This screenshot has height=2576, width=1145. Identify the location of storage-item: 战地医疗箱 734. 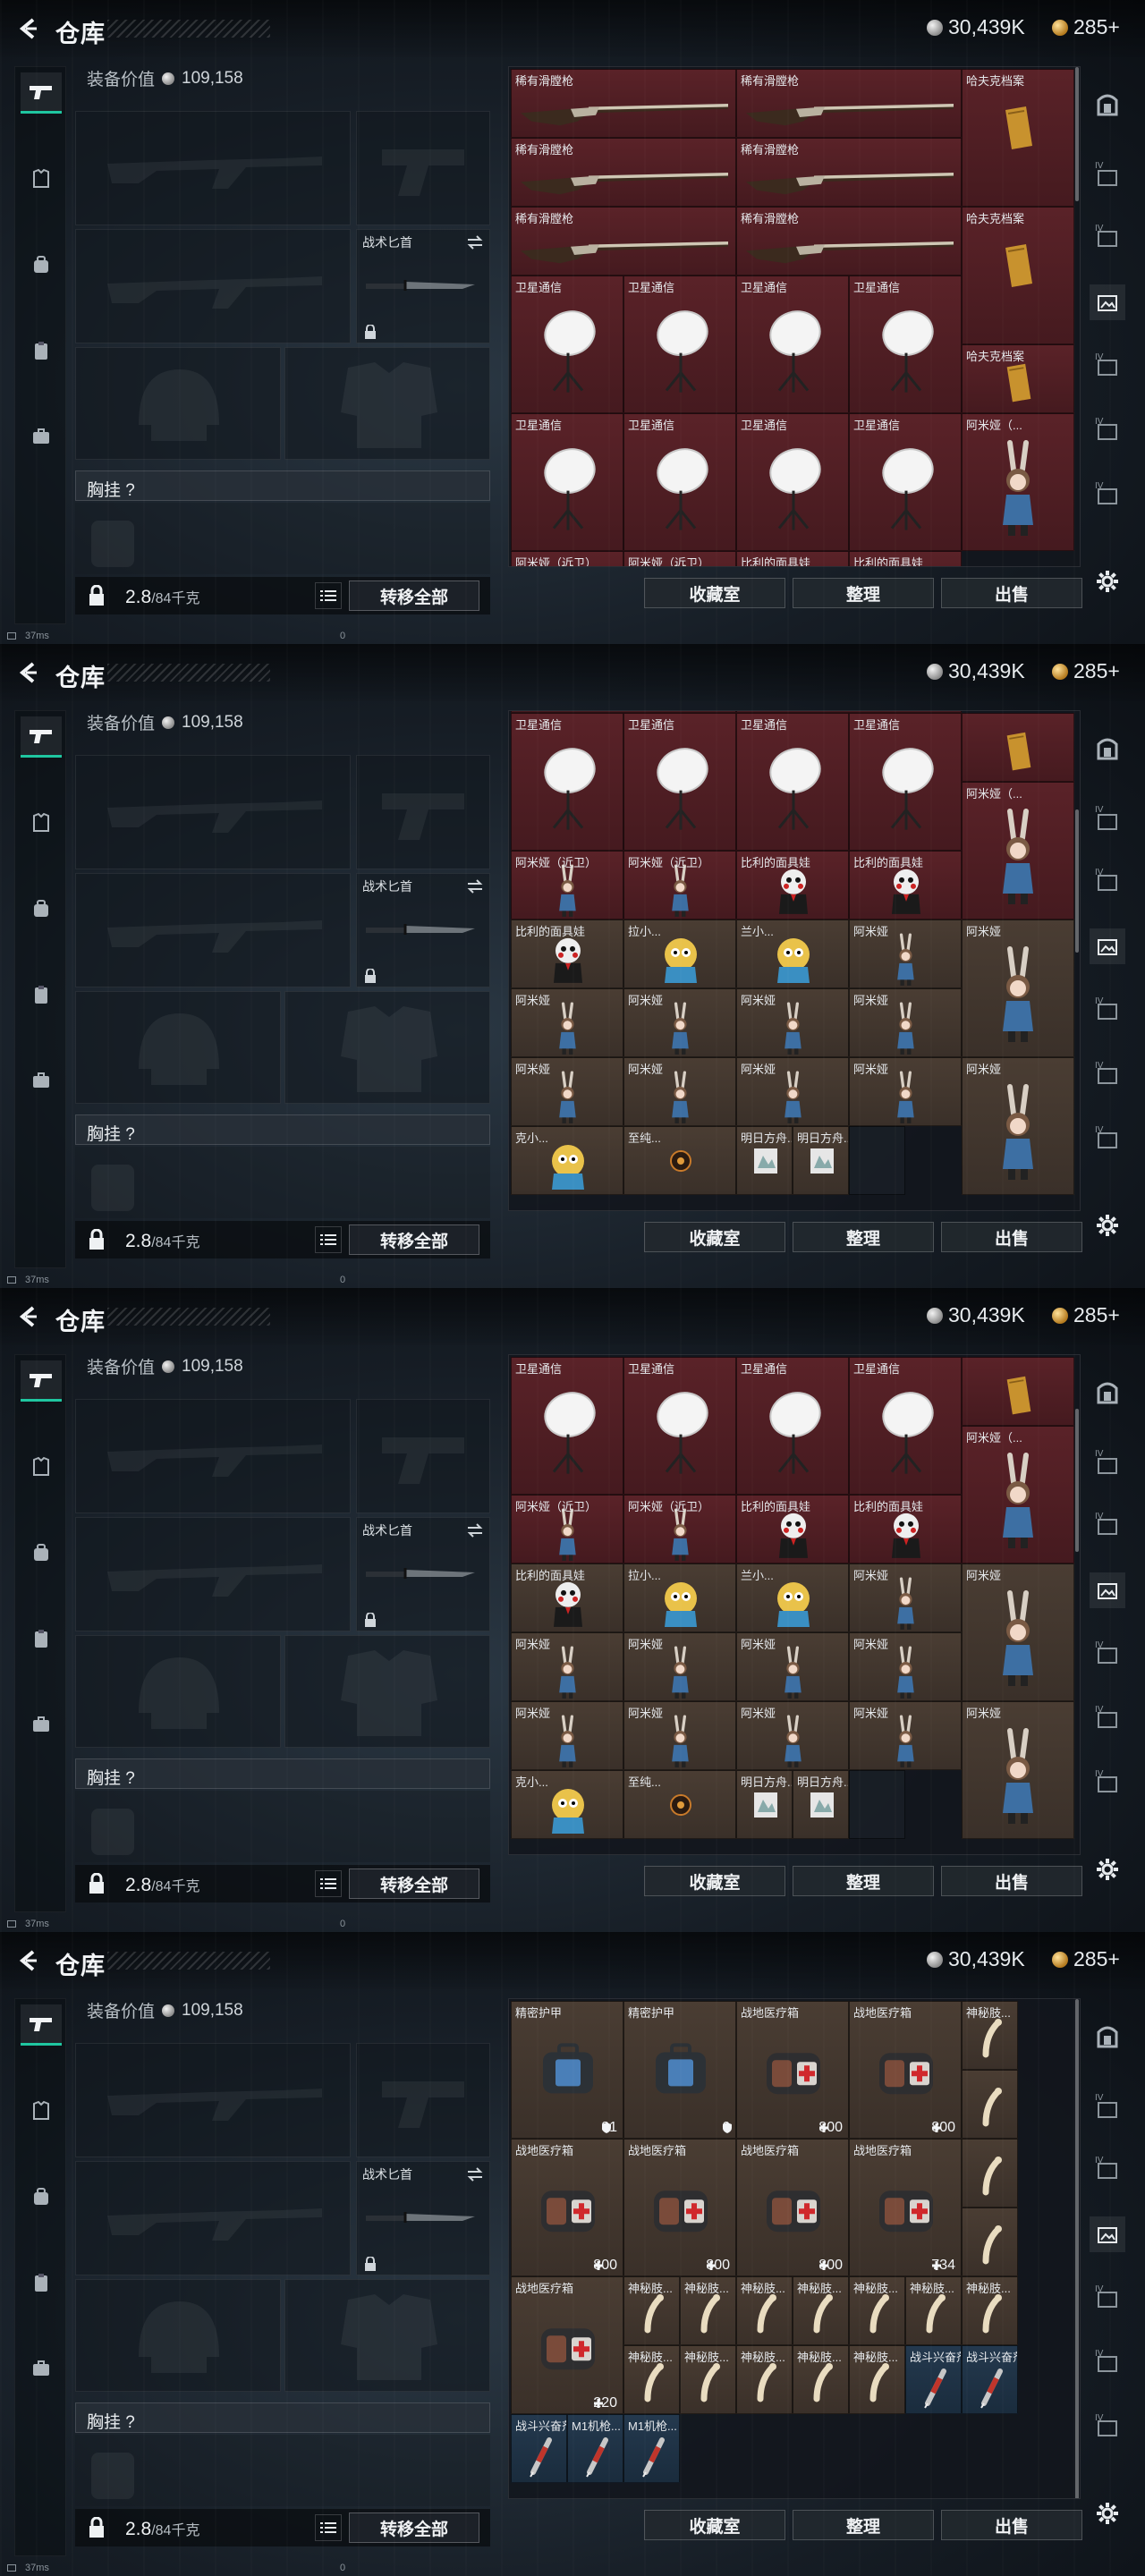
(905, 2207).